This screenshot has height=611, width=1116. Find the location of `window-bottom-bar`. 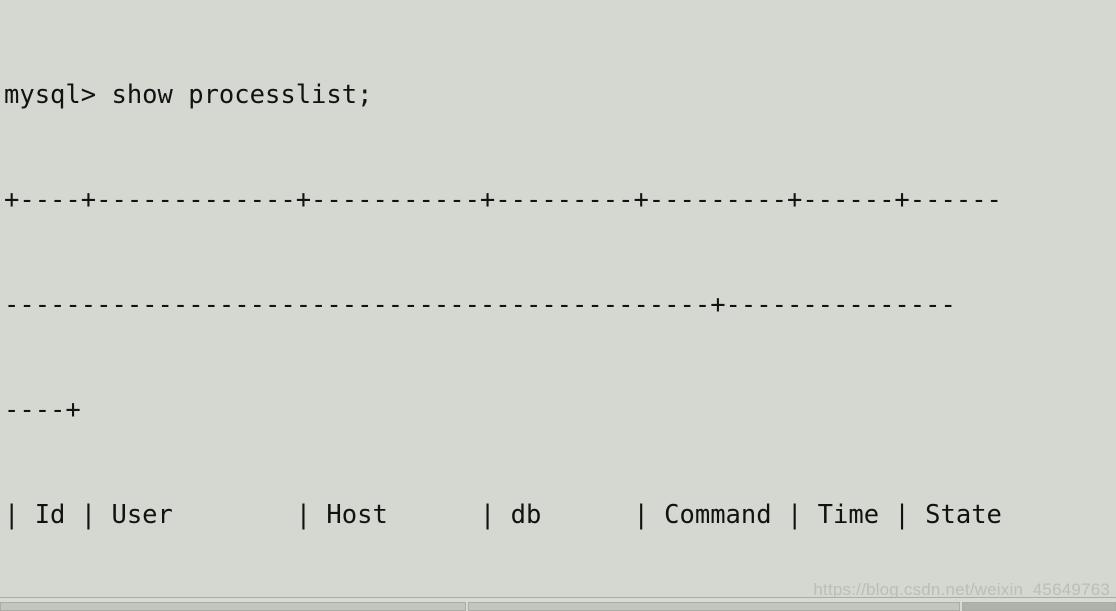

window-bottom-bar is located at coordinates (558, 604).